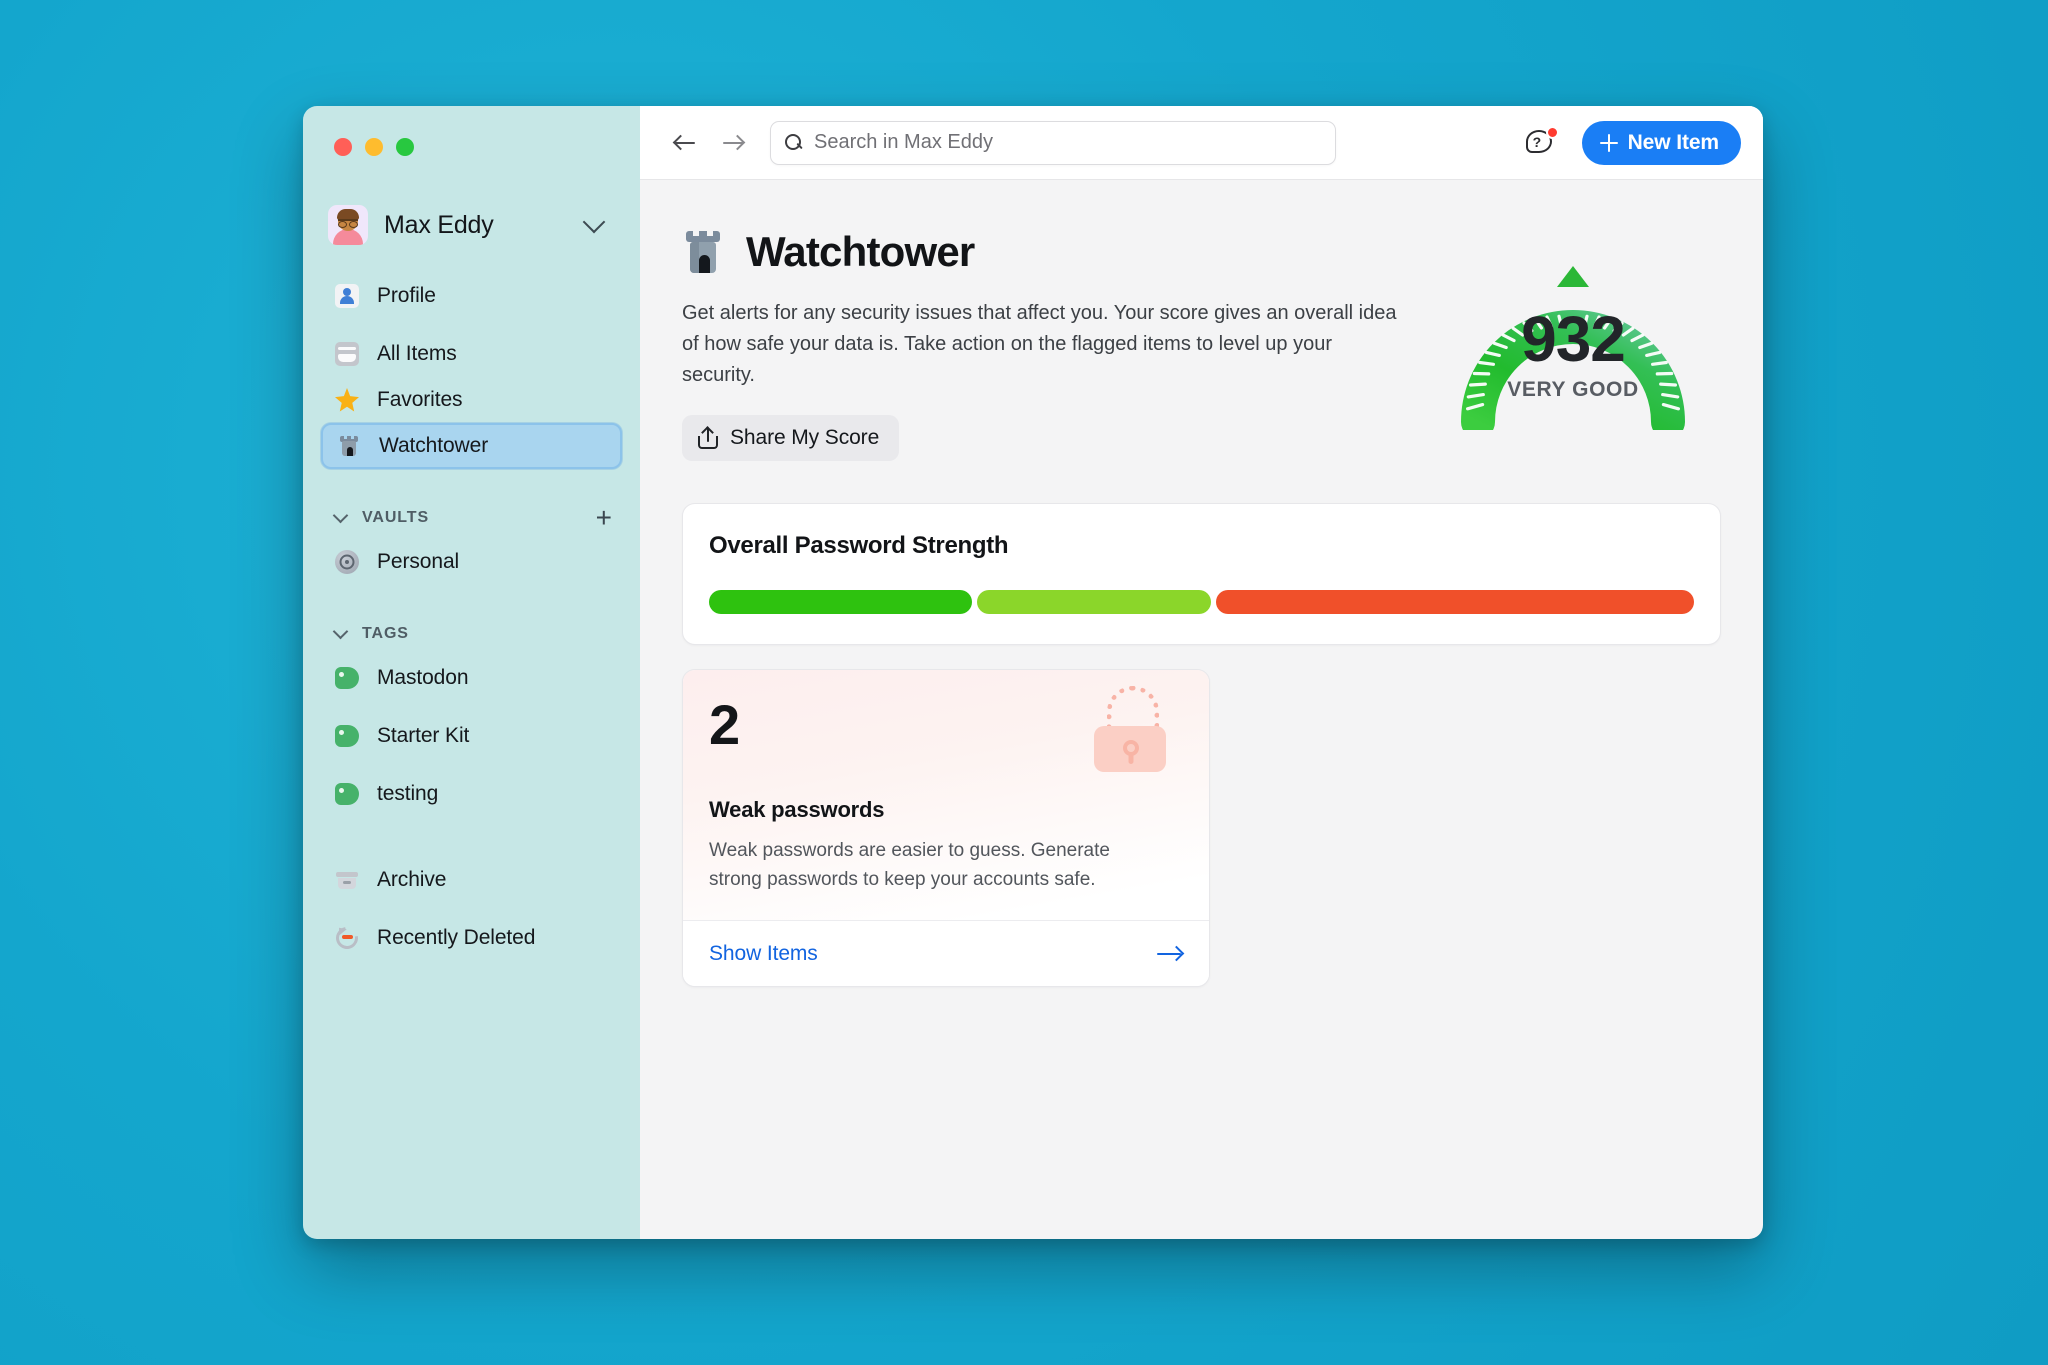 This screenshot has width=2048, height=1365. Describe the element at coordinates (347, 400) in the screenshot. I see `star-icon` at that location.